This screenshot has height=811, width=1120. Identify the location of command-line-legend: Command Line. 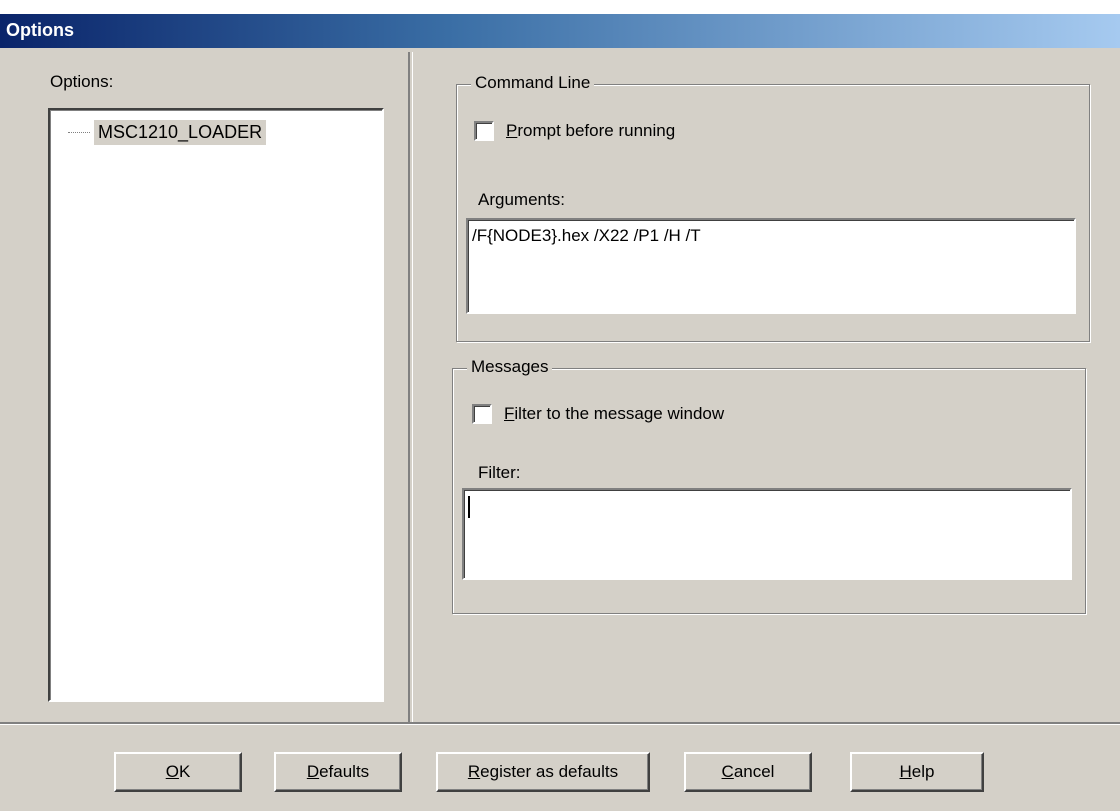
(533, 83).